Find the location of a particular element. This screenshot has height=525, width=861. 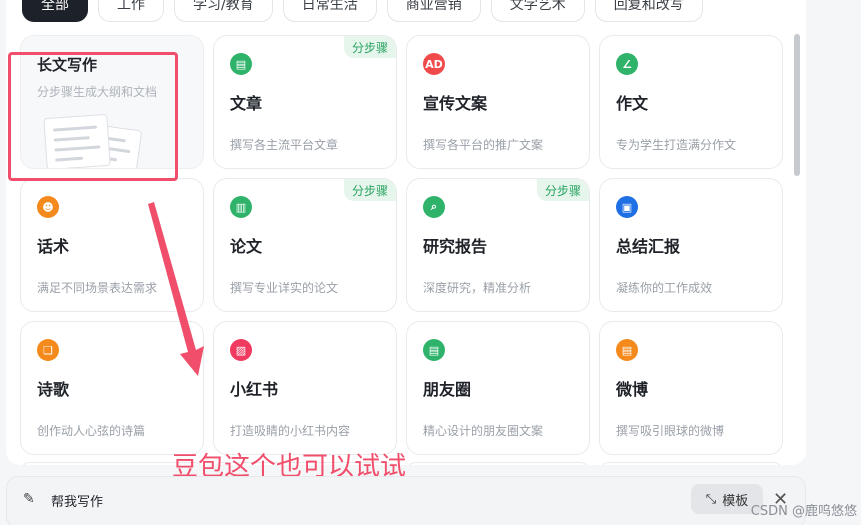

card-desc: 满足不同场景表达需求 is located at coordinates (97, 288).